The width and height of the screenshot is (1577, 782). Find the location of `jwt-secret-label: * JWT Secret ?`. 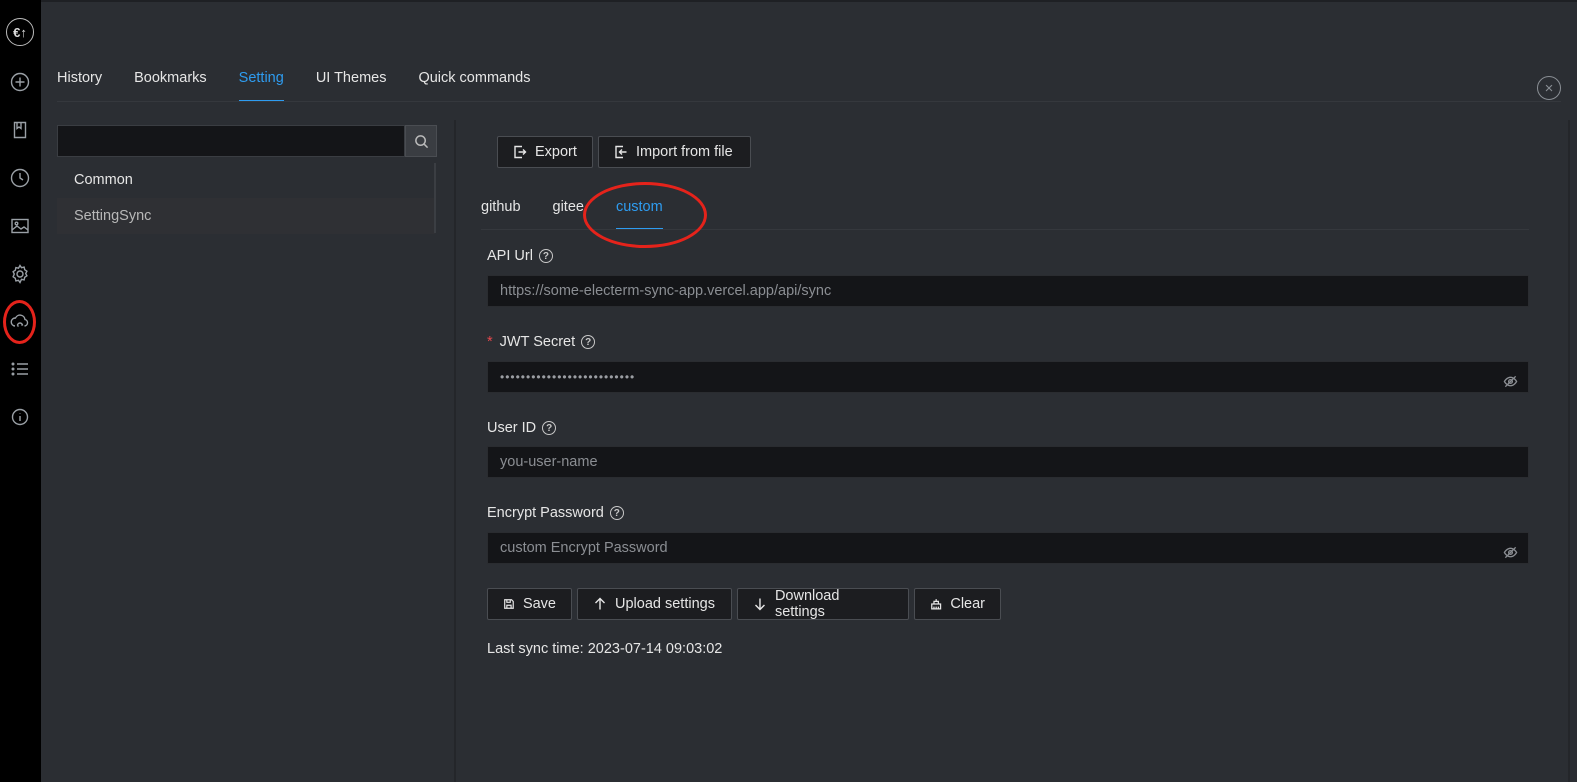

jwt-secret-label: * JWT Secret ? is located at coordinates (541, 342).